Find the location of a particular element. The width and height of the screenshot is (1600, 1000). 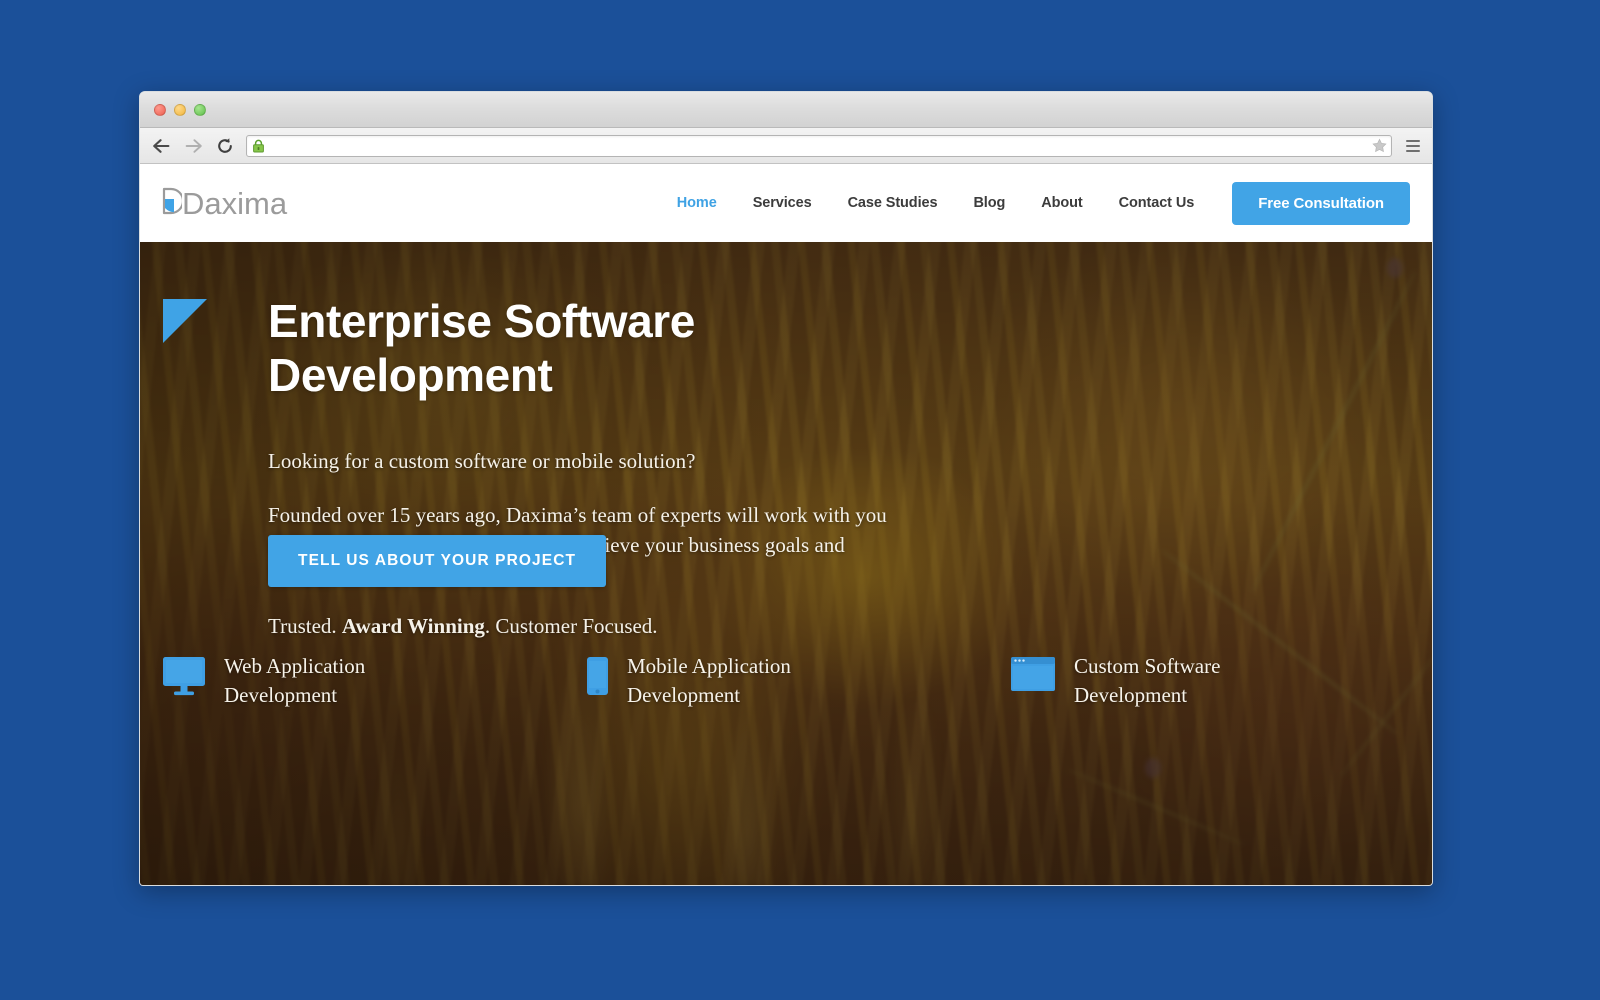

reload-icon is located at coordinates (225, 146).